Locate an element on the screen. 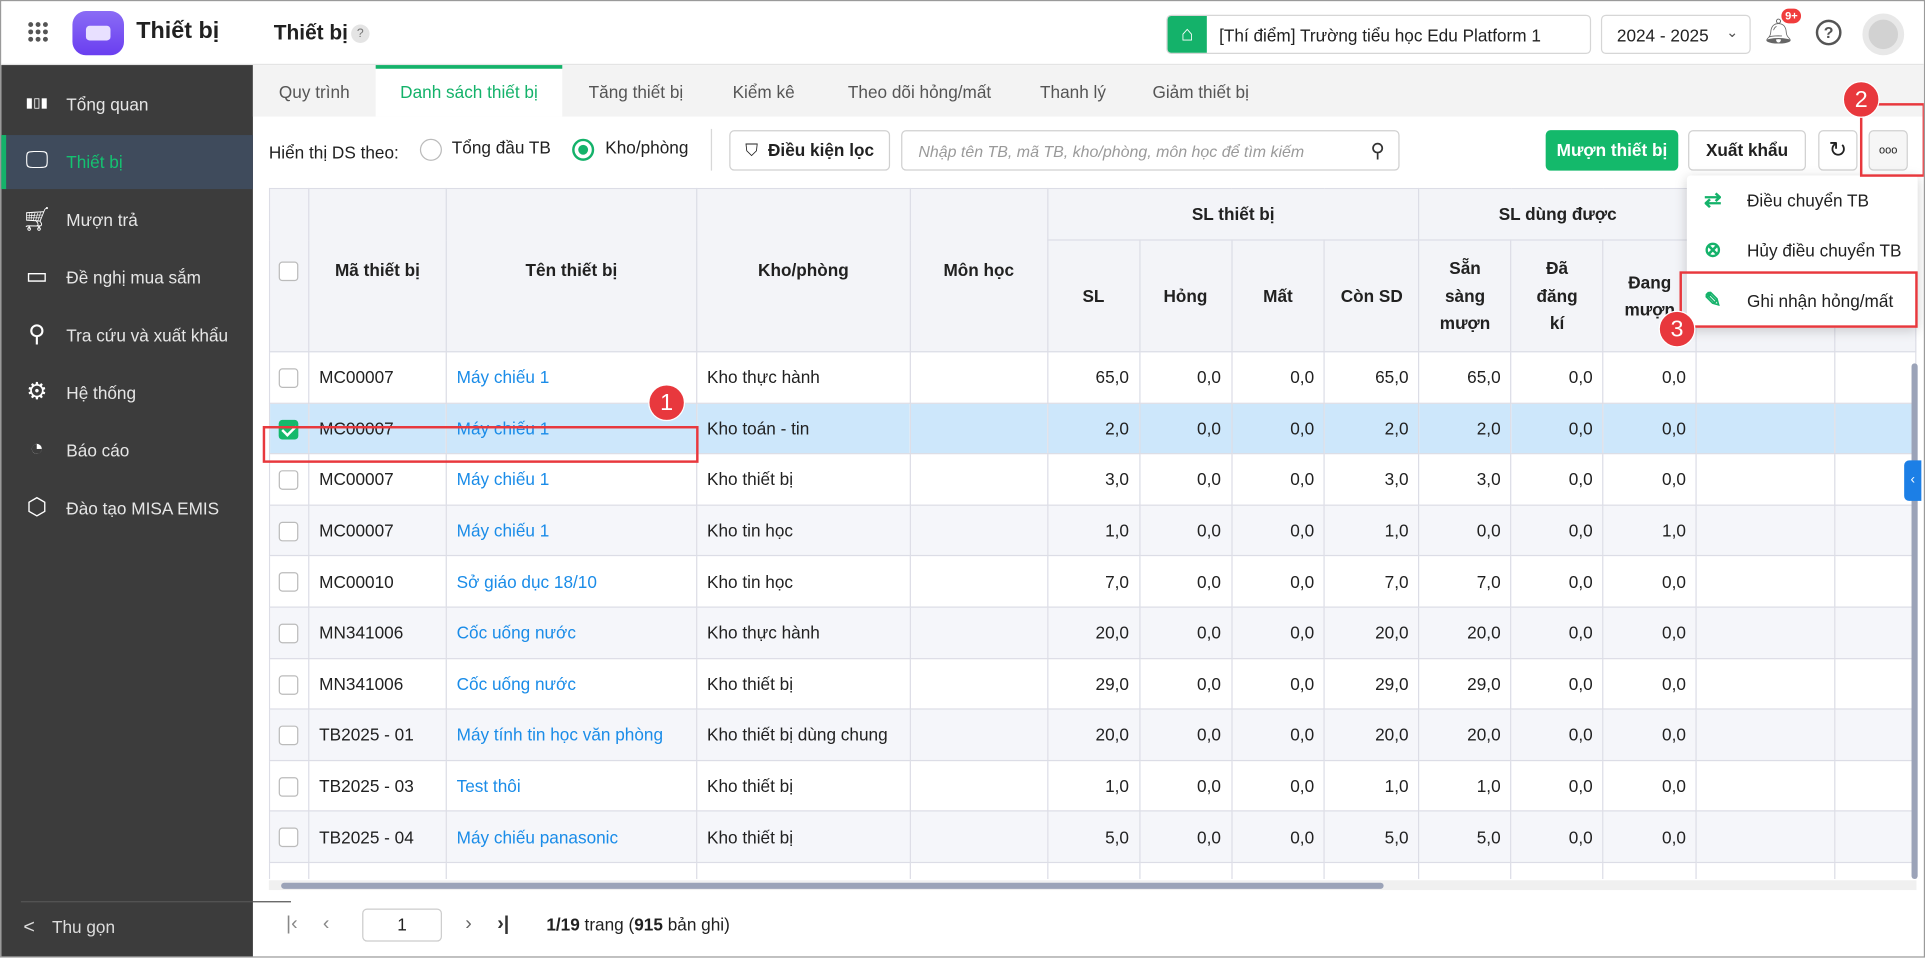 The width and height of the screenshot is (1925, 958). sidebar-item-7: ⬡ Đào tạo MISA EMIS is located at coordinates (127, 508).